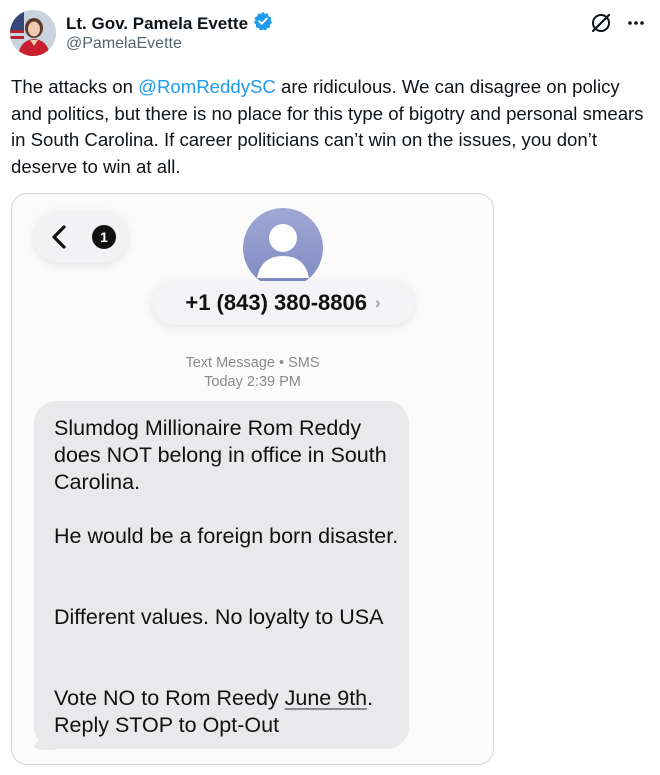 This screenshot has height=775, width=660. What do you see at coordinates (326, 698) in the screenshot?
I see `date-link: June 9th` at bounding box center [326, 698].